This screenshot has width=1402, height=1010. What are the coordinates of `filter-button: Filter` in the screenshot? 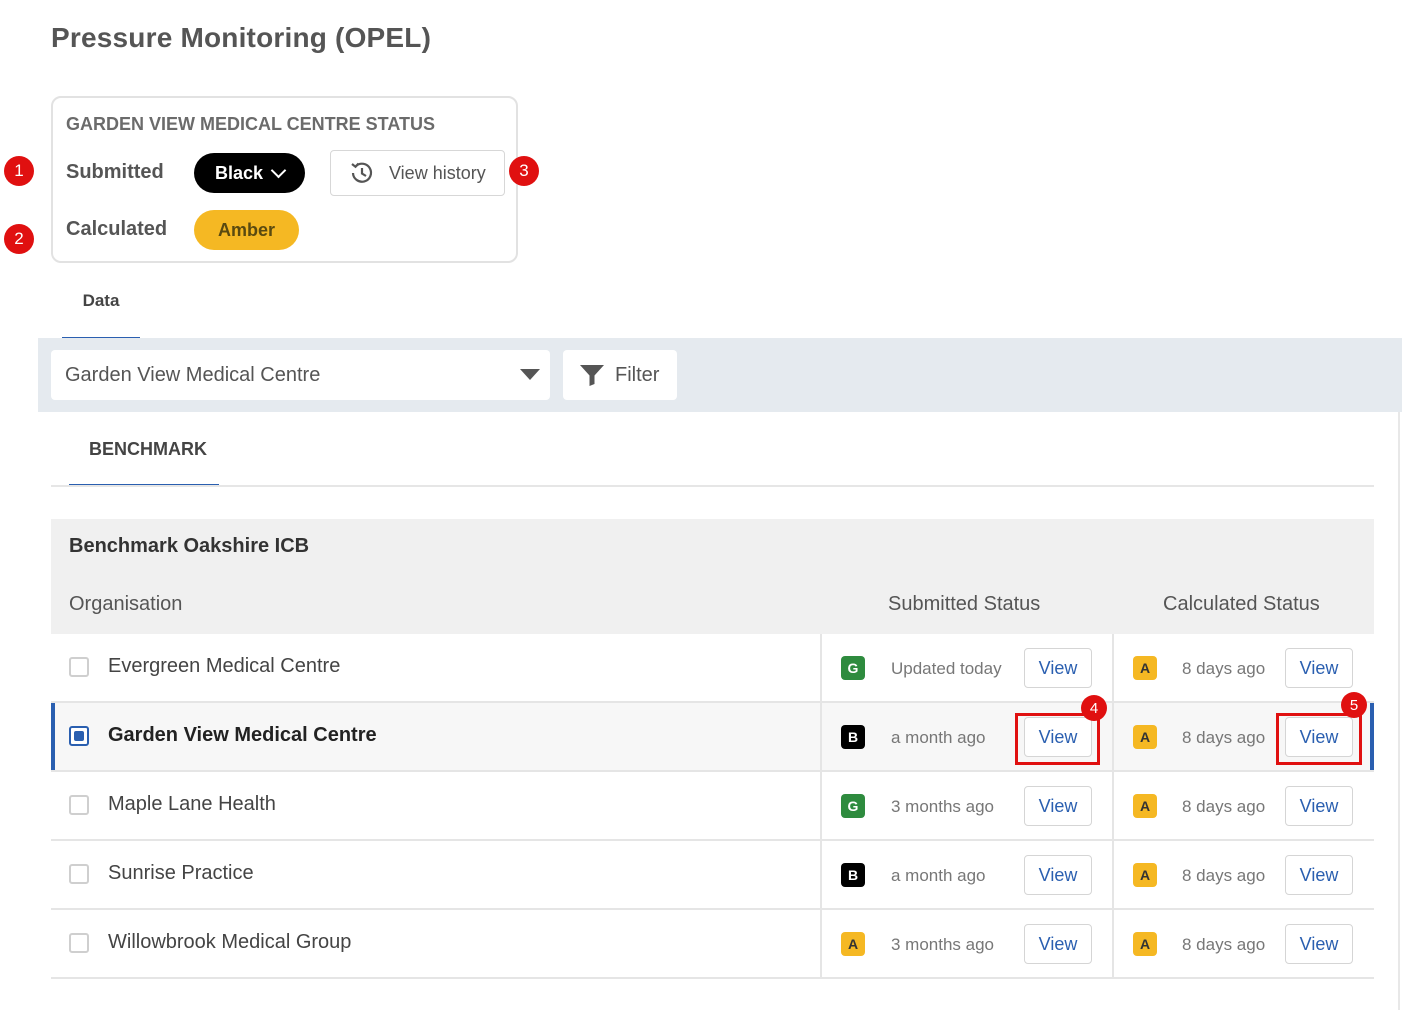 It's located at (620, 375).